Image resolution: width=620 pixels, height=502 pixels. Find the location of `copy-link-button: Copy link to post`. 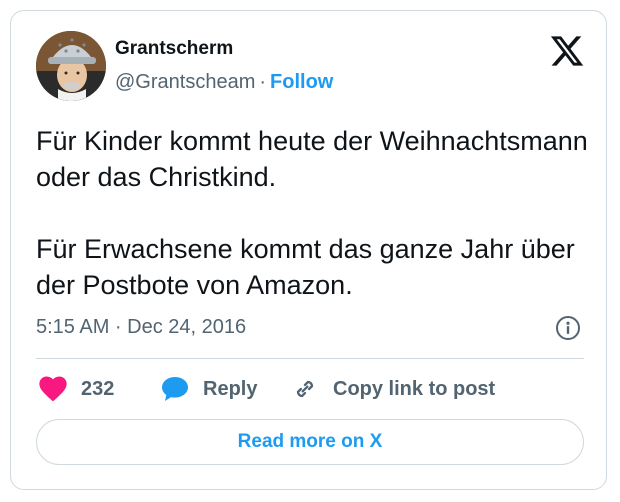

copy-link-button: Copy link to post is located at coordinates (393, 389).